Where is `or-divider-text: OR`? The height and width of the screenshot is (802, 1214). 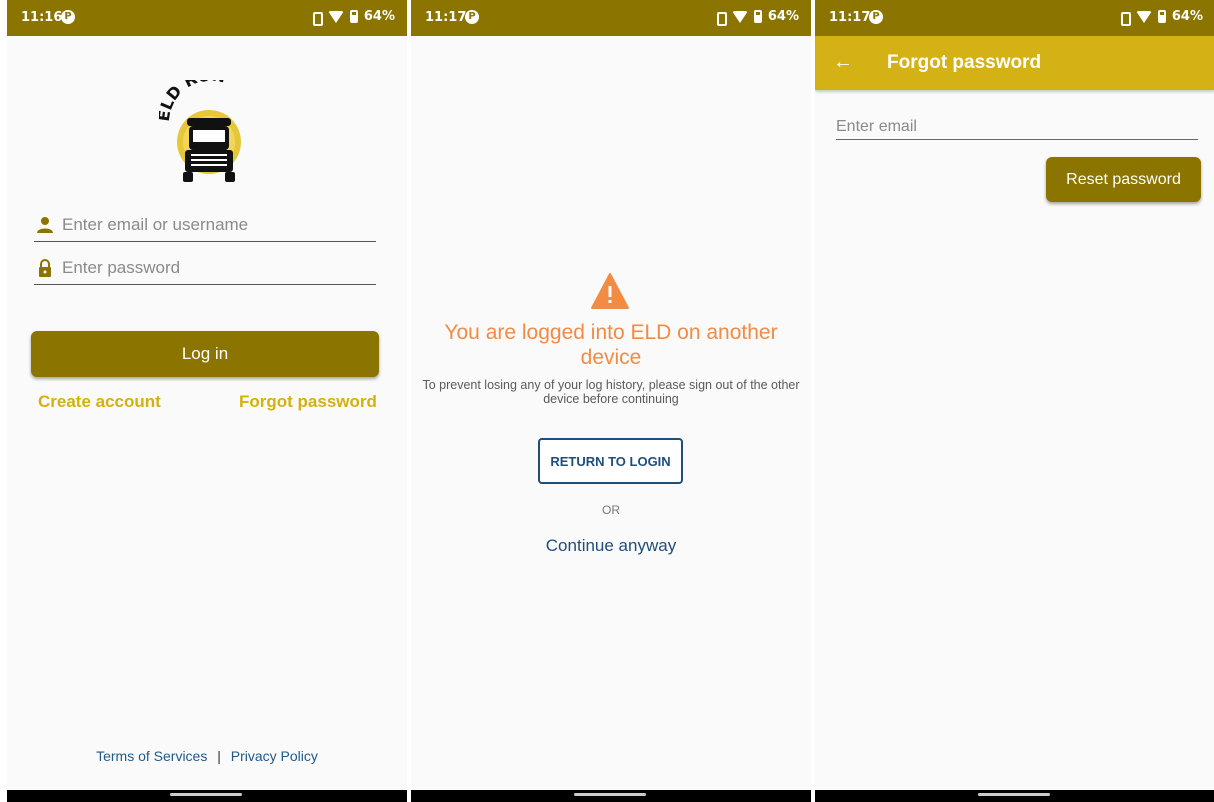 or-divider-text: OR is located at coordinates (611, 510).